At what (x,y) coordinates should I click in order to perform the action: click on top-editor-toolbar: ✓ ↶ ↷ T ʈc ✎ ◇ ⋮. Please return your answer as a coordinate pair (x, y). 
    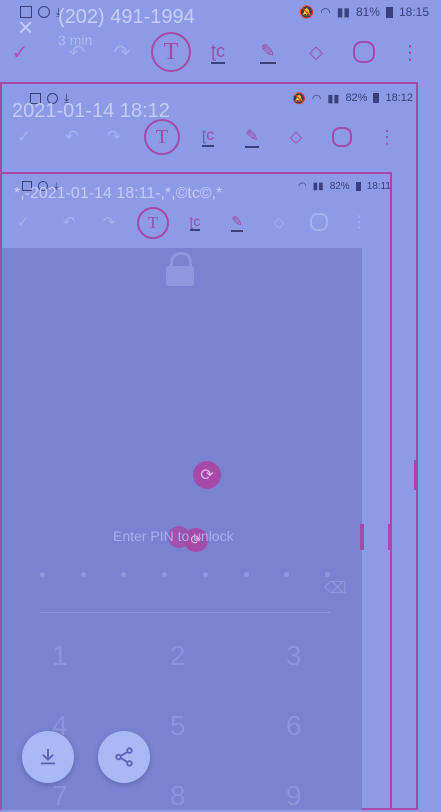
    Looking at the image, I should click on (220, 52).